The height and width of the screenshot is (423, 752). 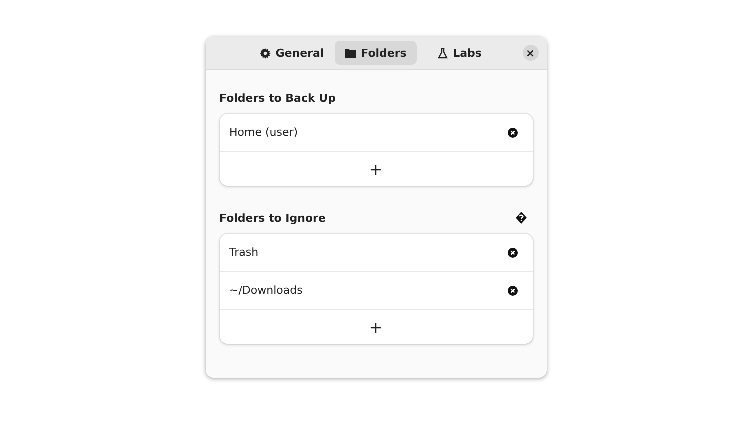 What do you see at coordinates (273, 218) in the screenshot?
I see `section-title: Folders to Ignore` at bounding box center [273, 218].